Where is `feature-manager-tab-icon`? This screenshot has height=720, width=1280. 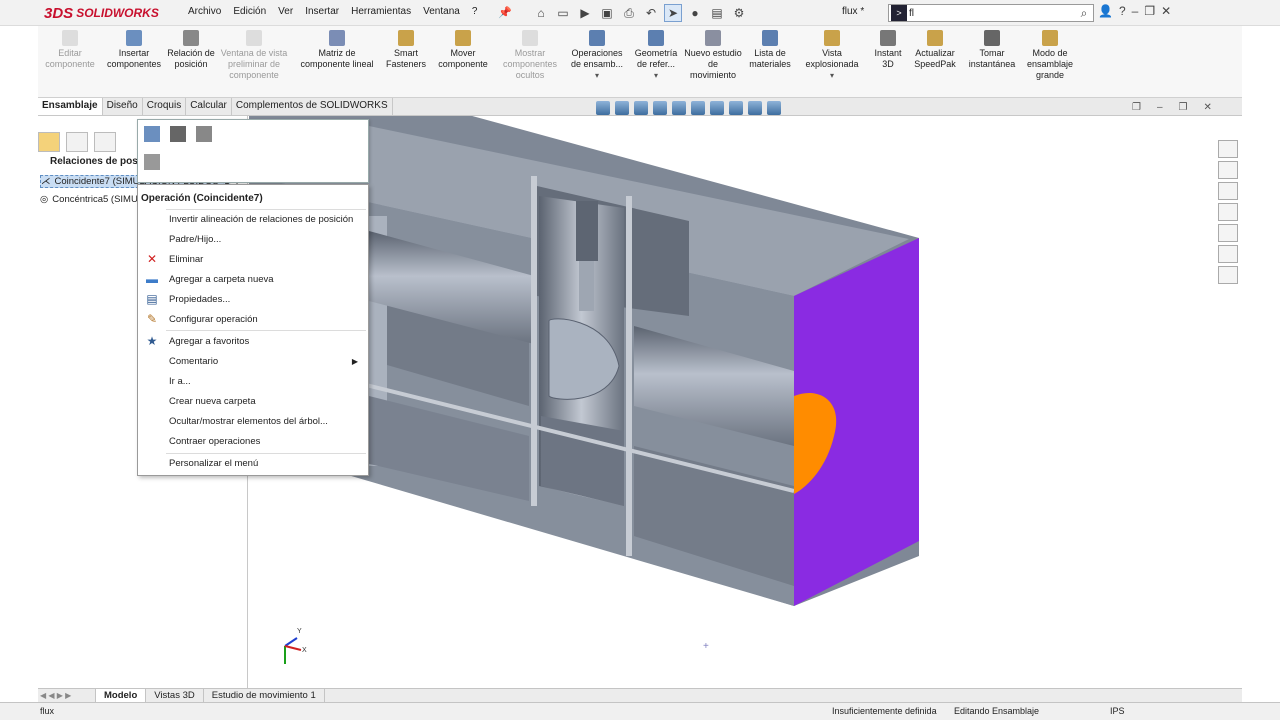 feature-manager-tab-icon is located at coordinates (49, 142).